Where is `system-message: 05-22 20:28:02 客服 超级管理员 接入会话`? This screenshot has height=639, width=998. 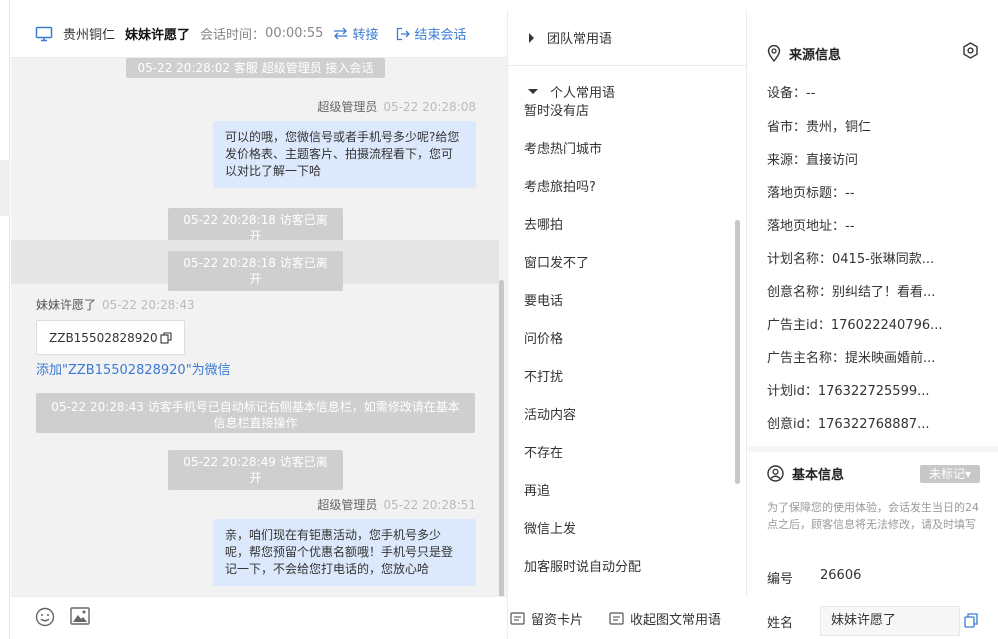 system-message: 05-22 20:28:02 客服 超级管理员 接入会话 is located at coordinates (255, 68).